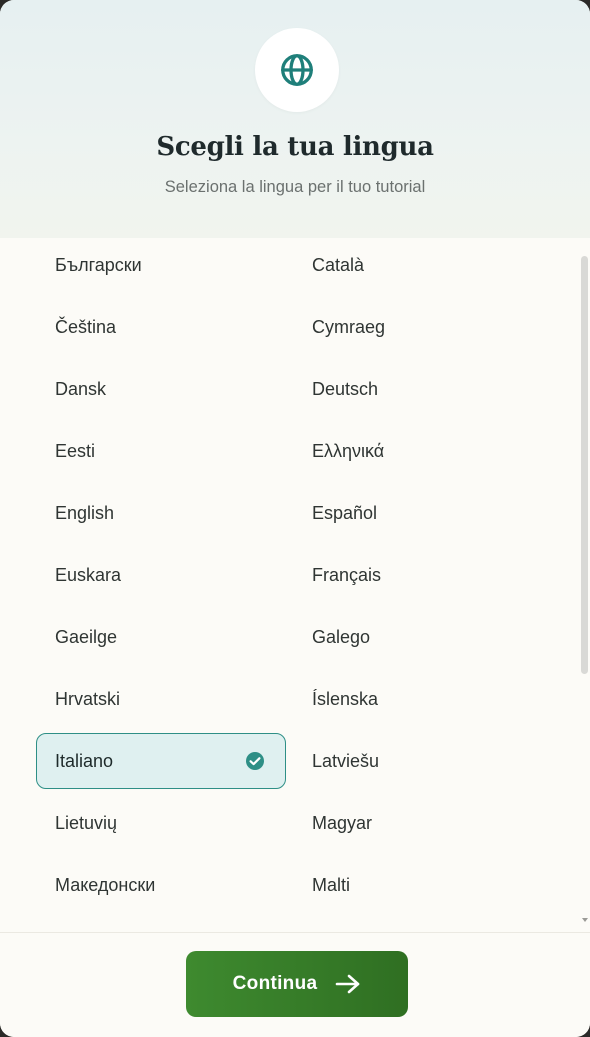  Describe the element at coordinates (418, 513) in the screenshot. I see `language-option: Español` at that location.